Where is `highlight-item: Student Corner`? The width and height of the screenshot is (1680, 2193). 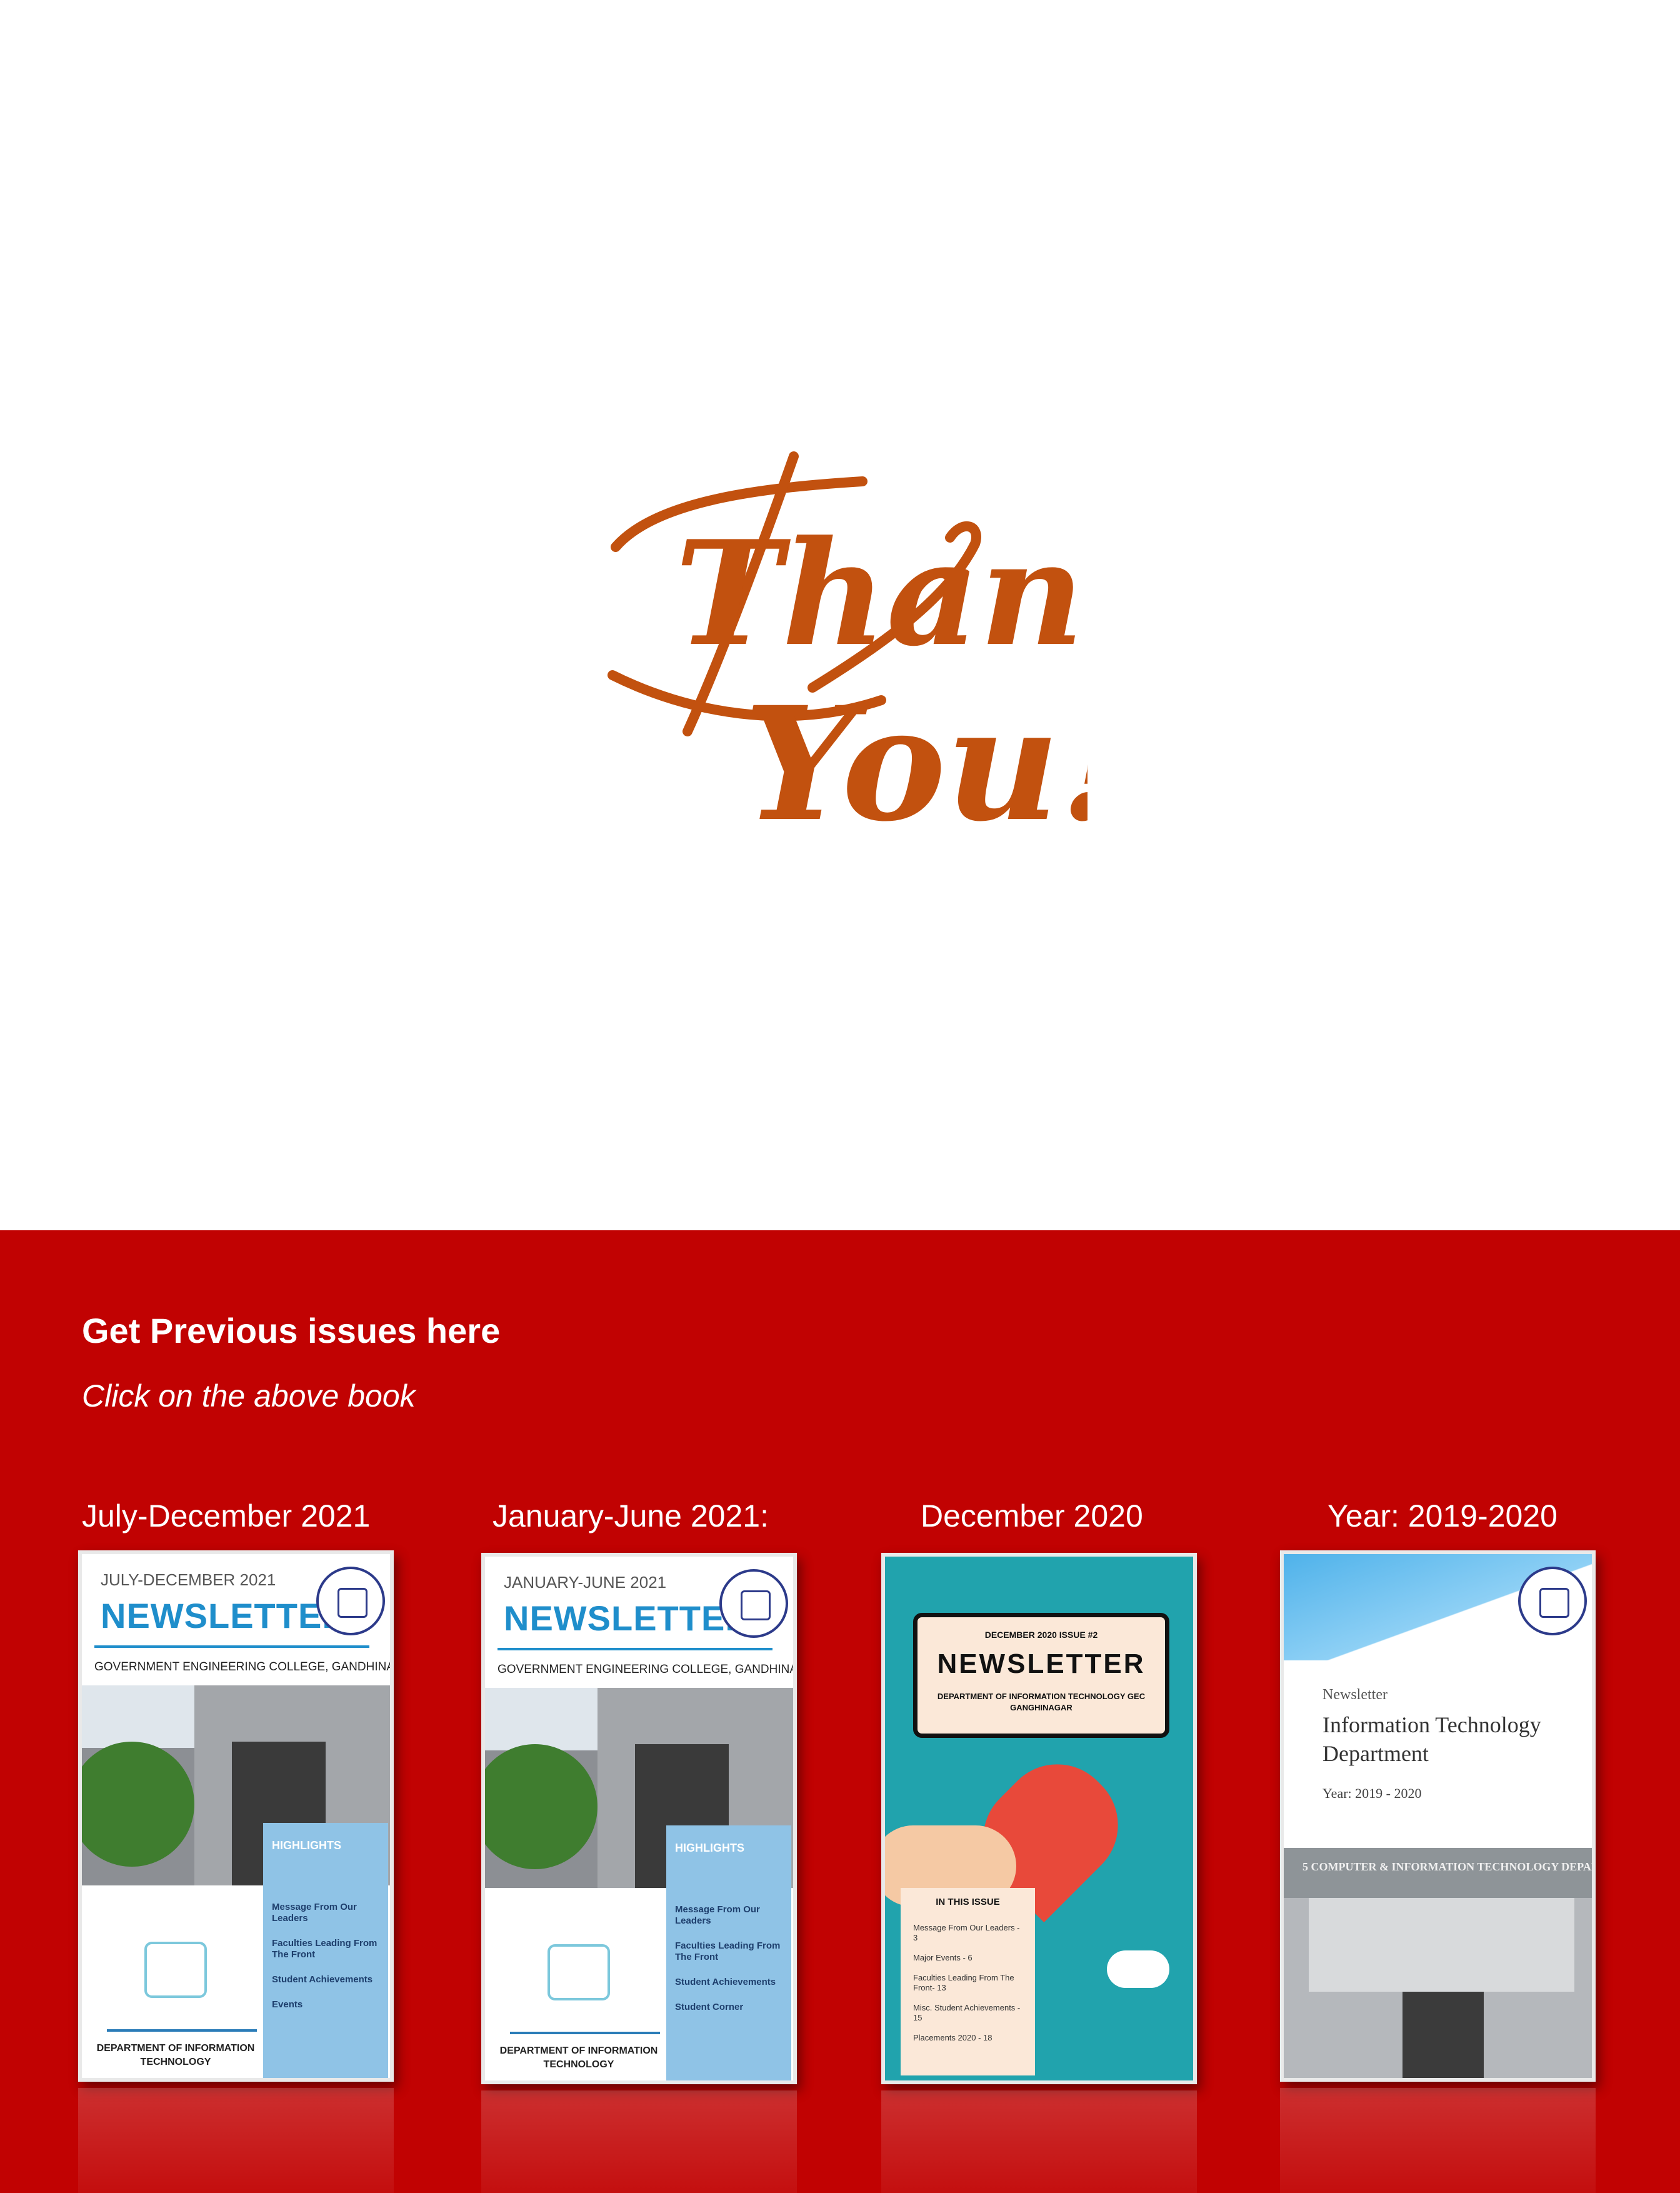 highlight-item: Student Corner is located at coordinates (709, 2007).